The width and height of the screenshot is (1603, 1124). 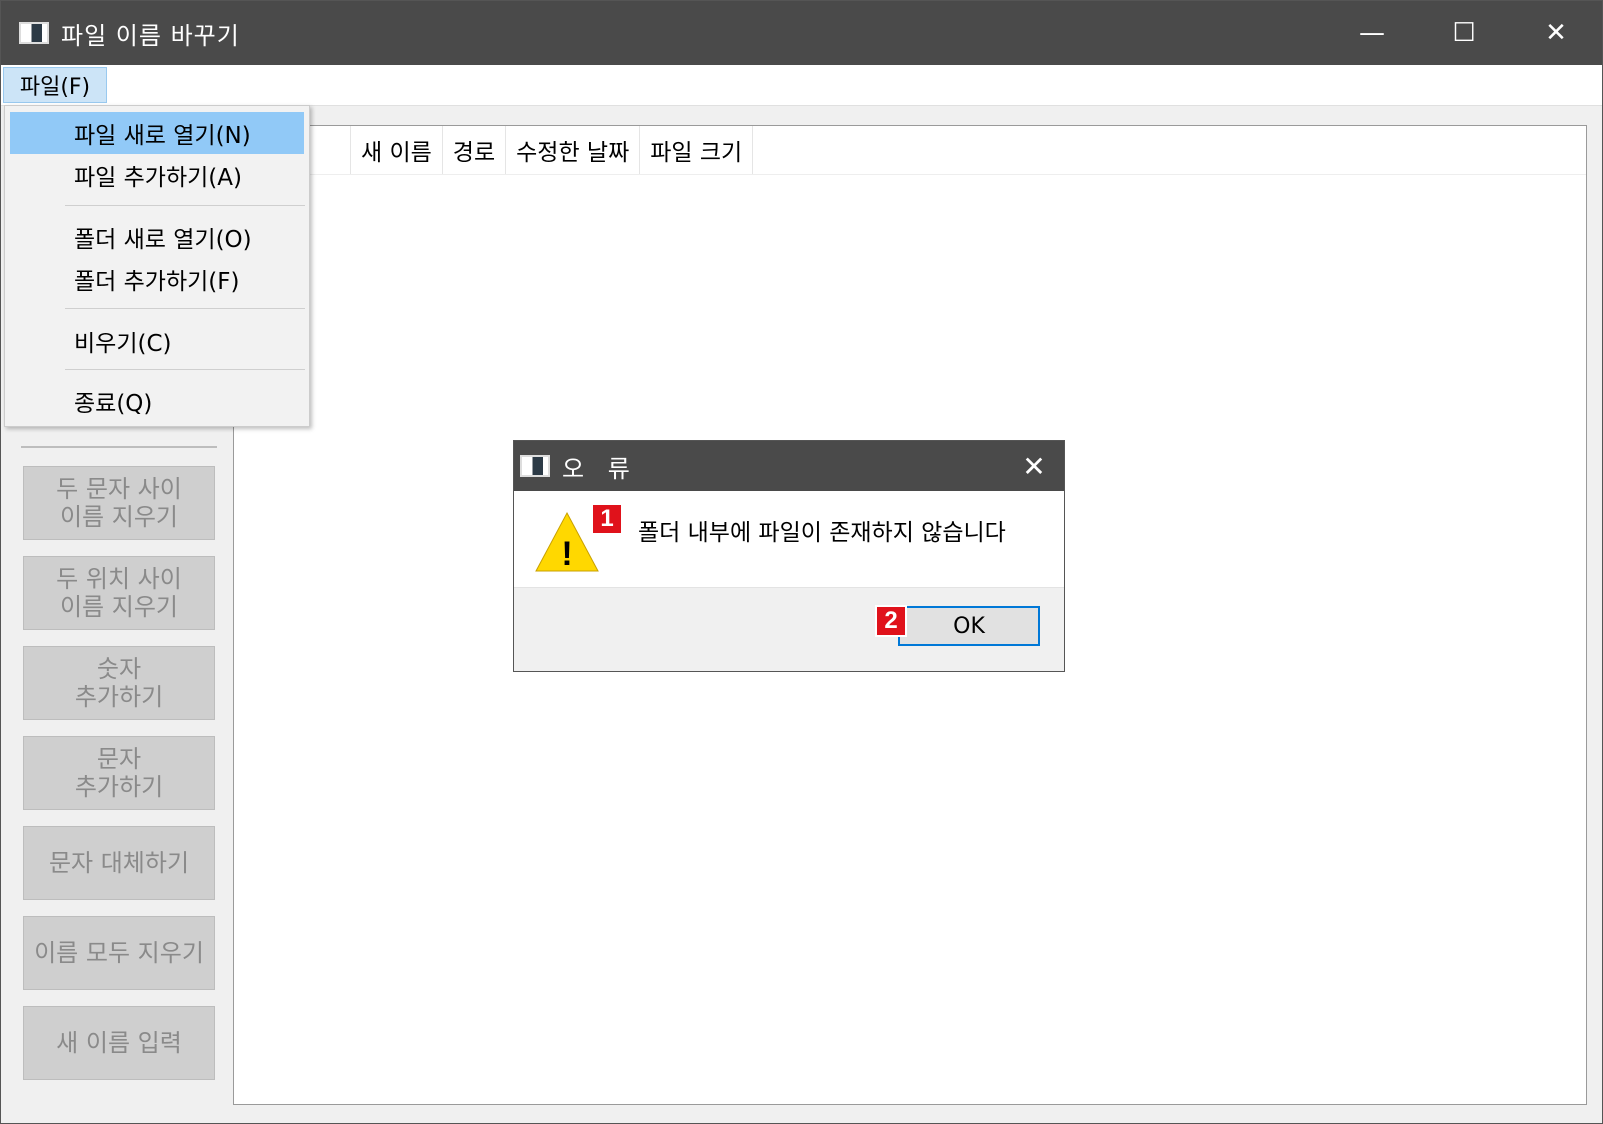 What do you see at coordinates (475, 150) in the screenshot?
I see `column-path: 경로` at bounding box center [475, 150].